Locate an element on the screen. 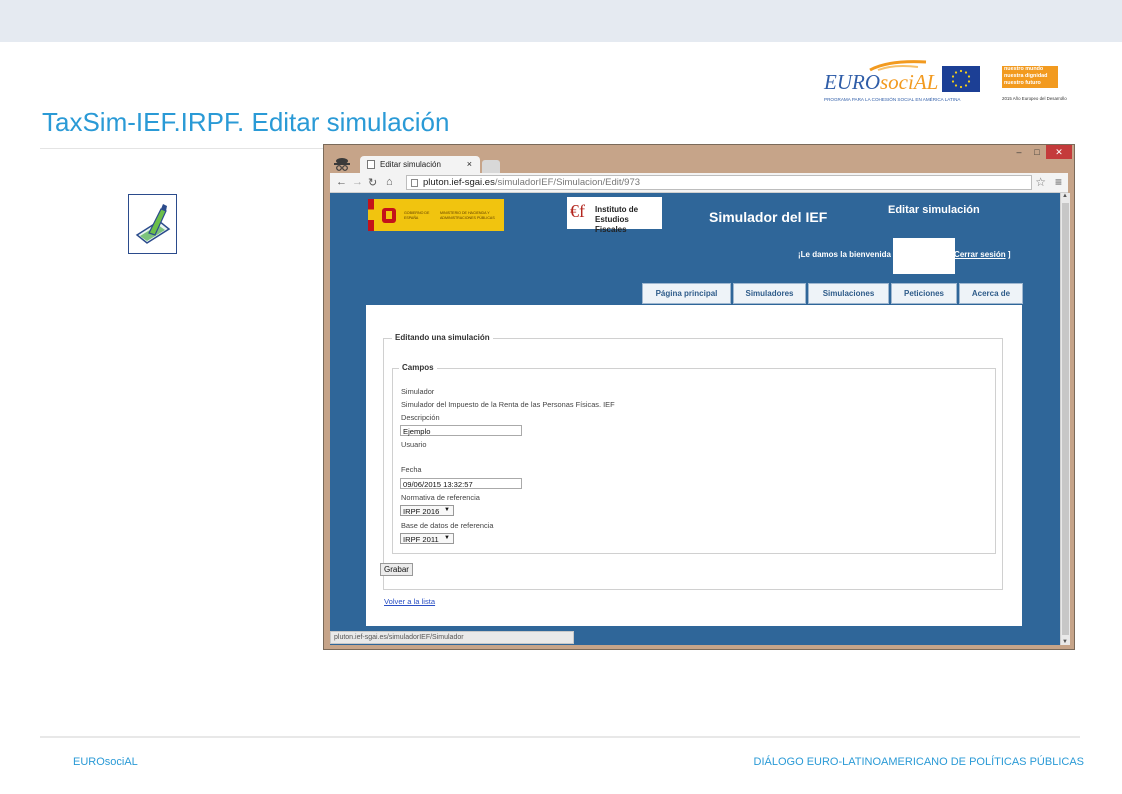 The width and height of the screenshot is (1122, 794). descripcion-input: Ejemplo is located at coordinates (461, 430).